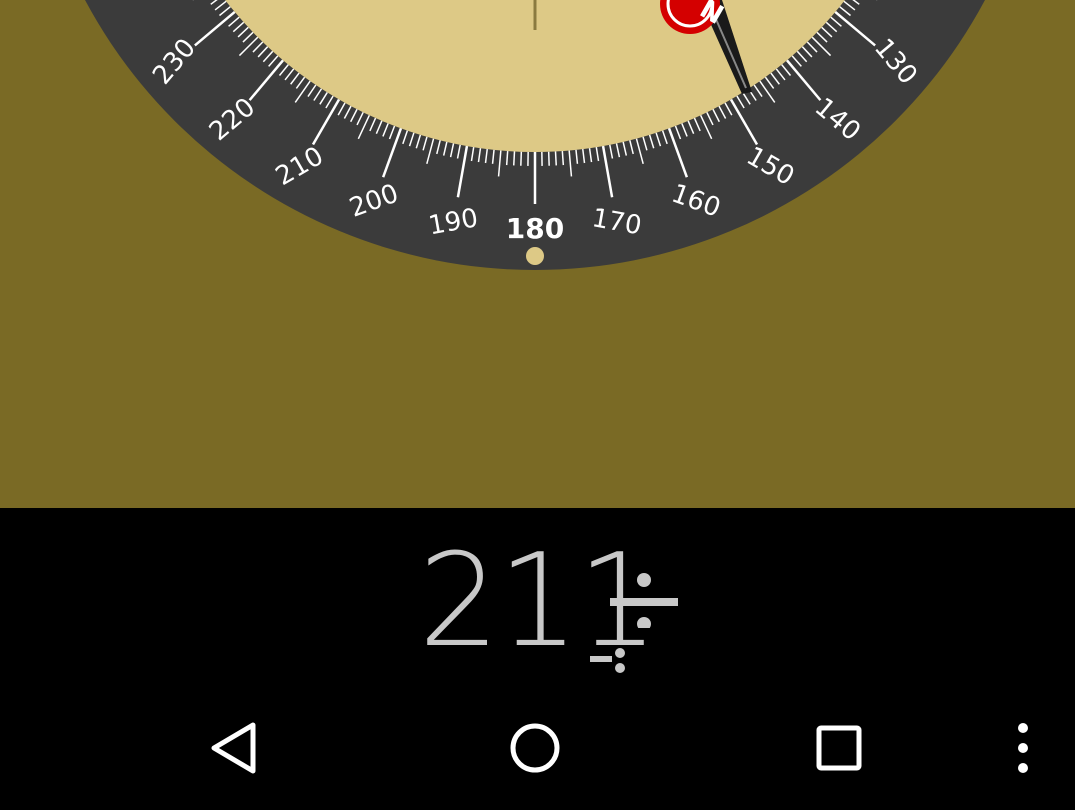 The width and height of the screenshot is (1075, 810). I want to click on home-circle-icon, so click(535, 748).